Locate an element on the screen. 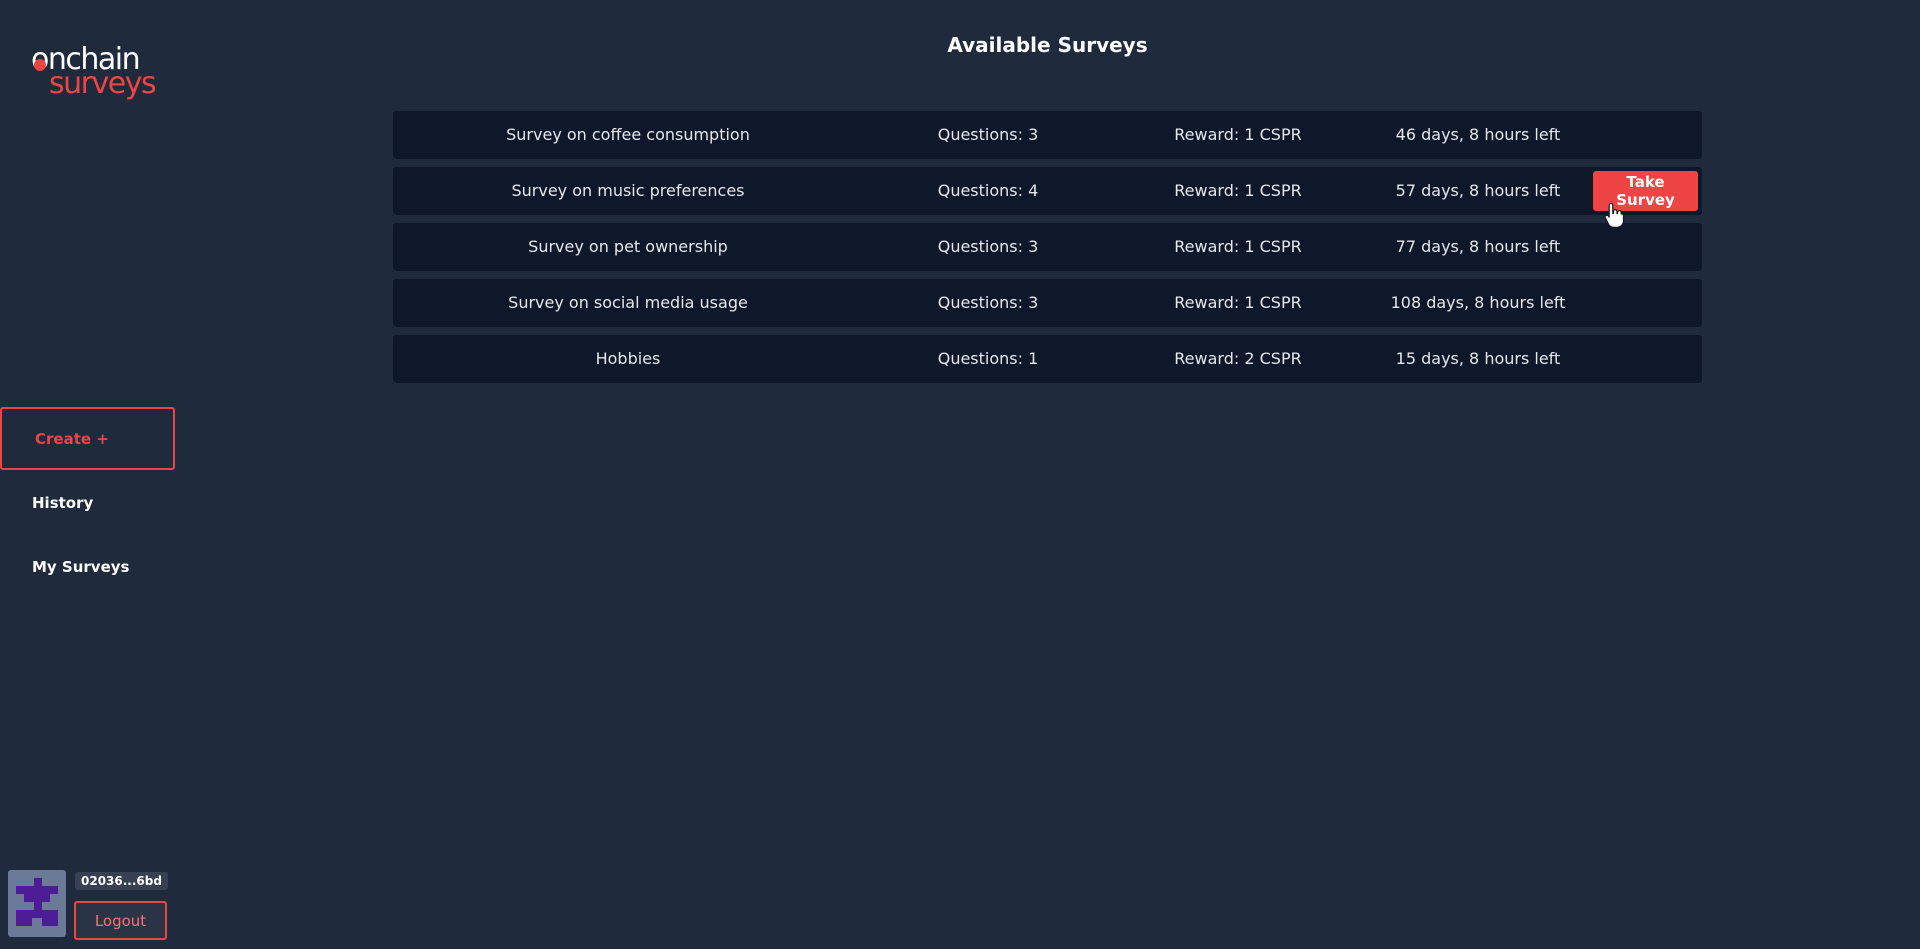 The image size is (1920, 949). survey-title: Survey on social media usage is located at coordinates (628, 302).